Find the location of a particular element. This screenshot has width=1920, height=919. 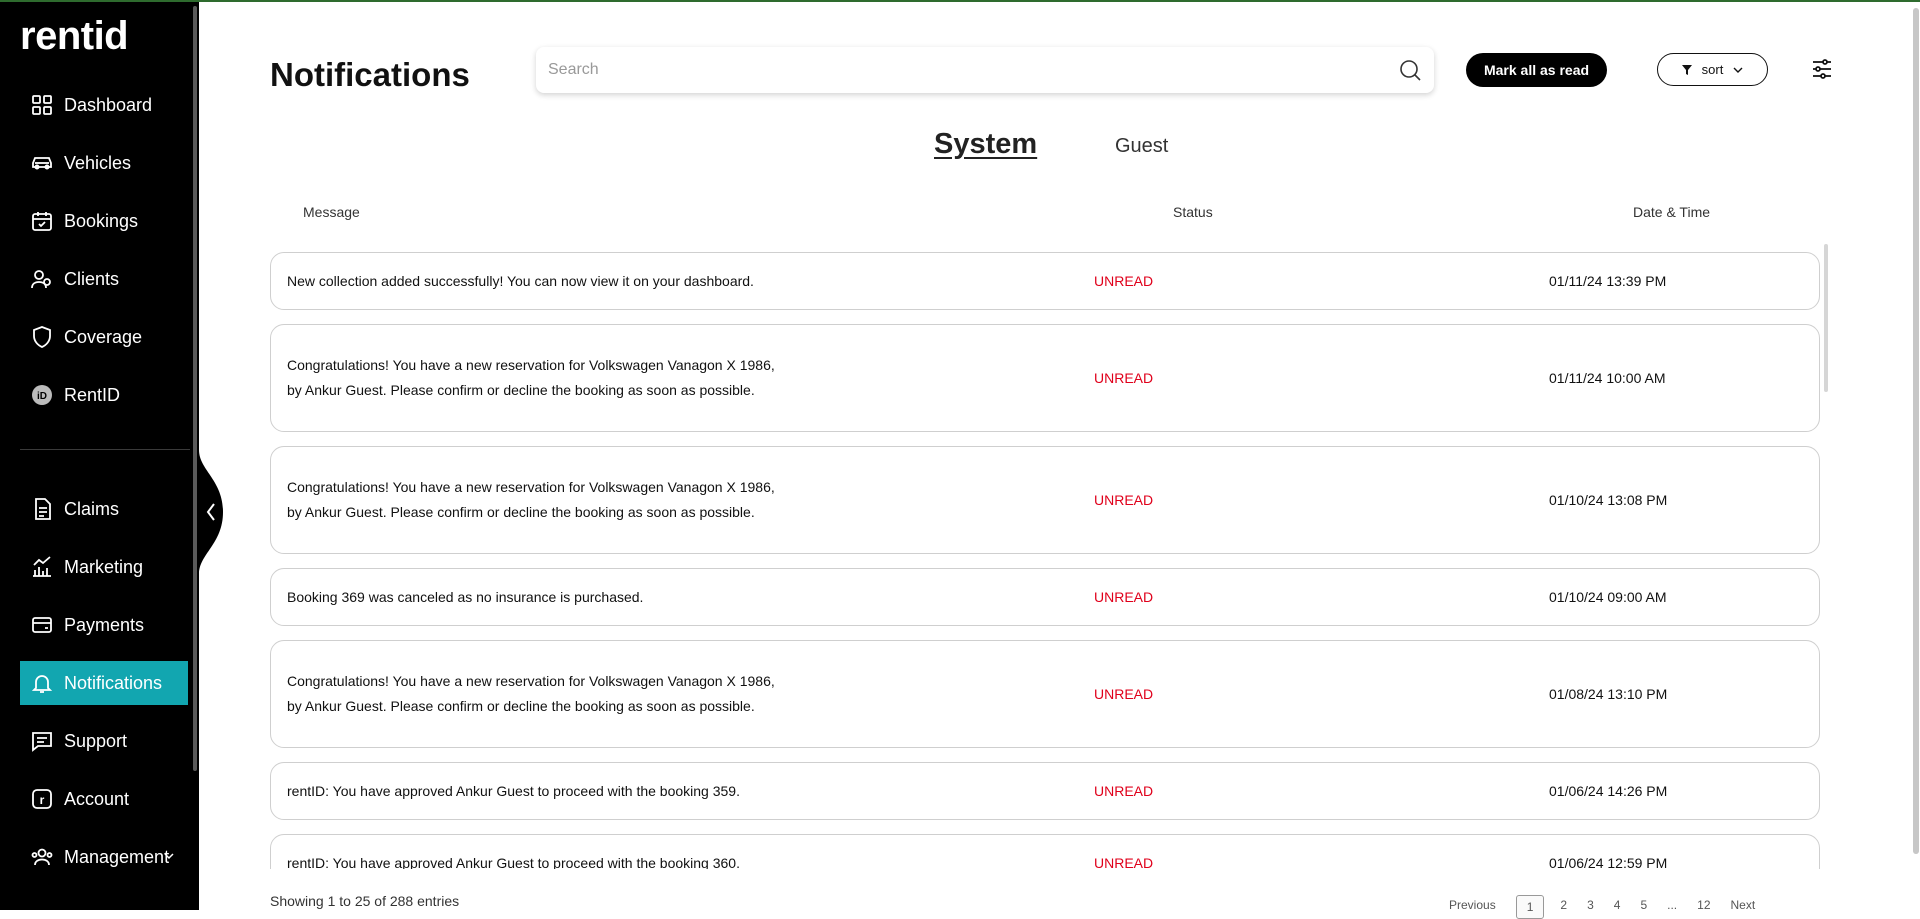

row-datetime: 01/06/24 12:59 PM is located at coordinates (1608, 862).